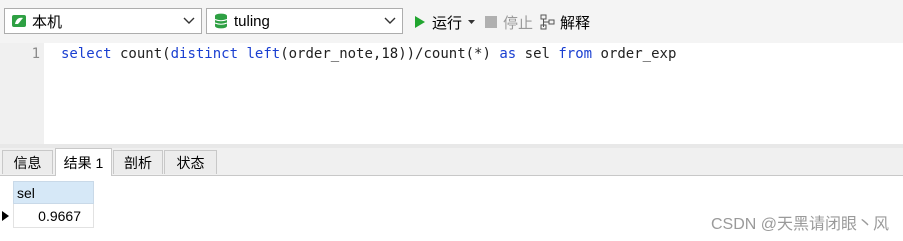 The width and height of the screenshot is (903, 241). Describe the element at coordinates (83, 162) in the screenshot. I see `tab-result-1: 结果 1` at that location.